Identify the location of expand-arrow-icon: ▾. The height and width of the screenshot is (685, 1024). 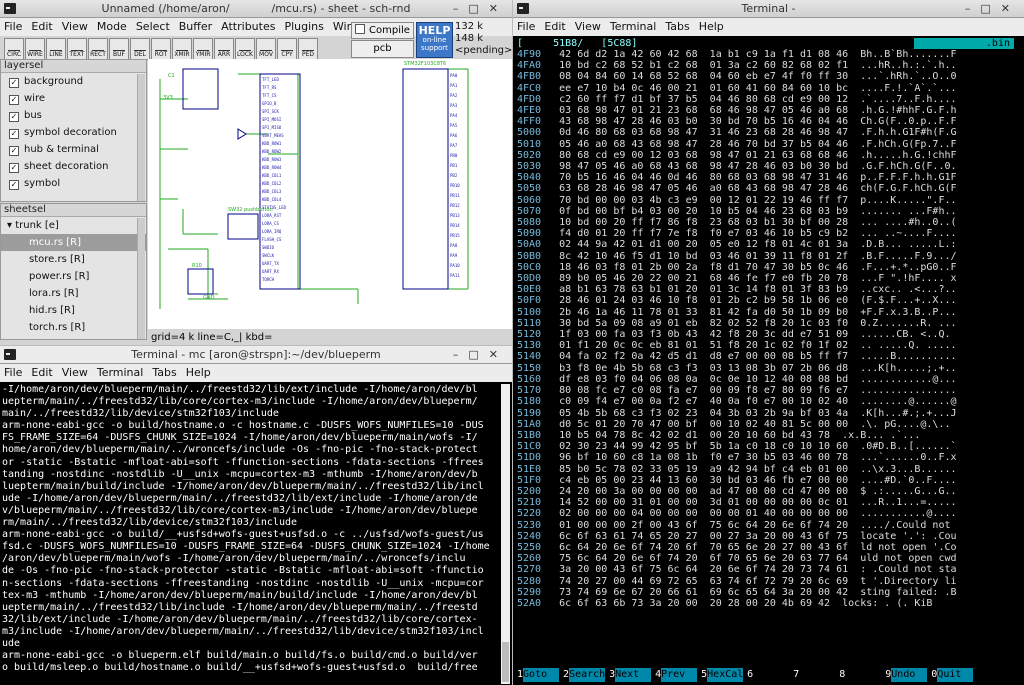
(11, 225).